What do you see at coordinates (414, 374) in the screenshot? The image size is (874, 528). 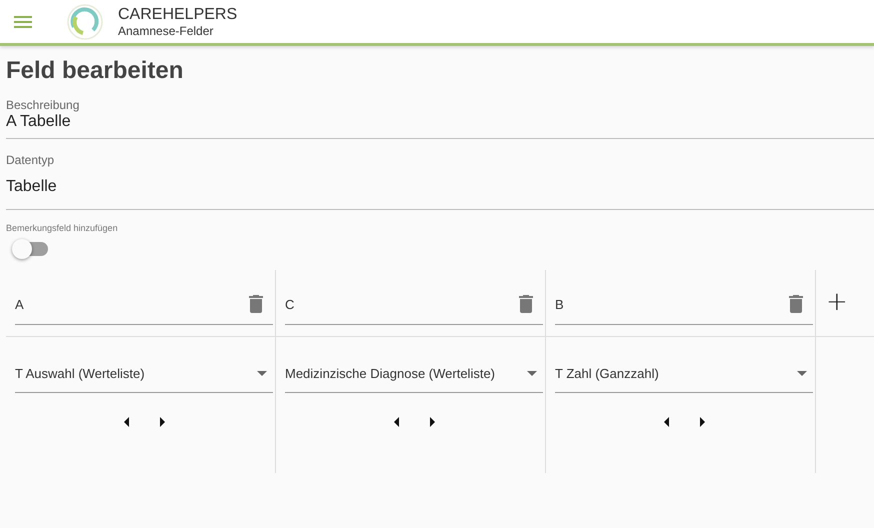 I see `type-select: Medizinzische Diagnose (Werteliste)` at bounding box center [414, 374].